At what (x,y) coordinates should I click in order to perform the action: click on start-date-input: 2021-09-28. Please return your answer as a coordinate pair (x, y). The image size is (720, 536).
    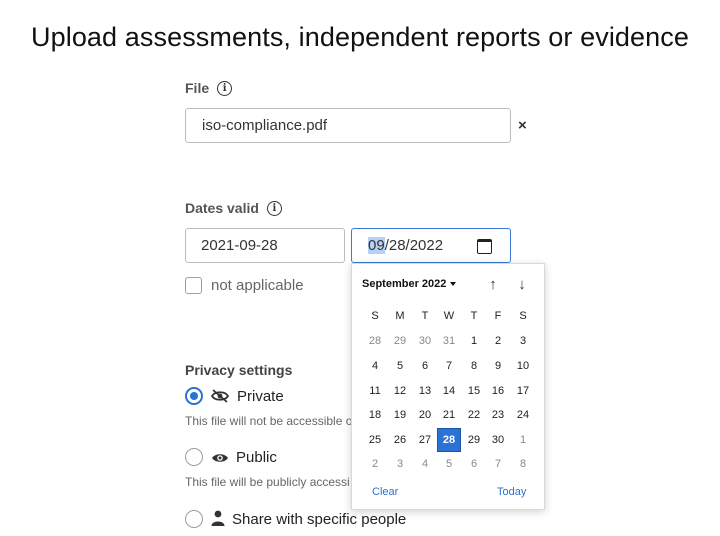
    Looking at the image, I should click on (265, 245).